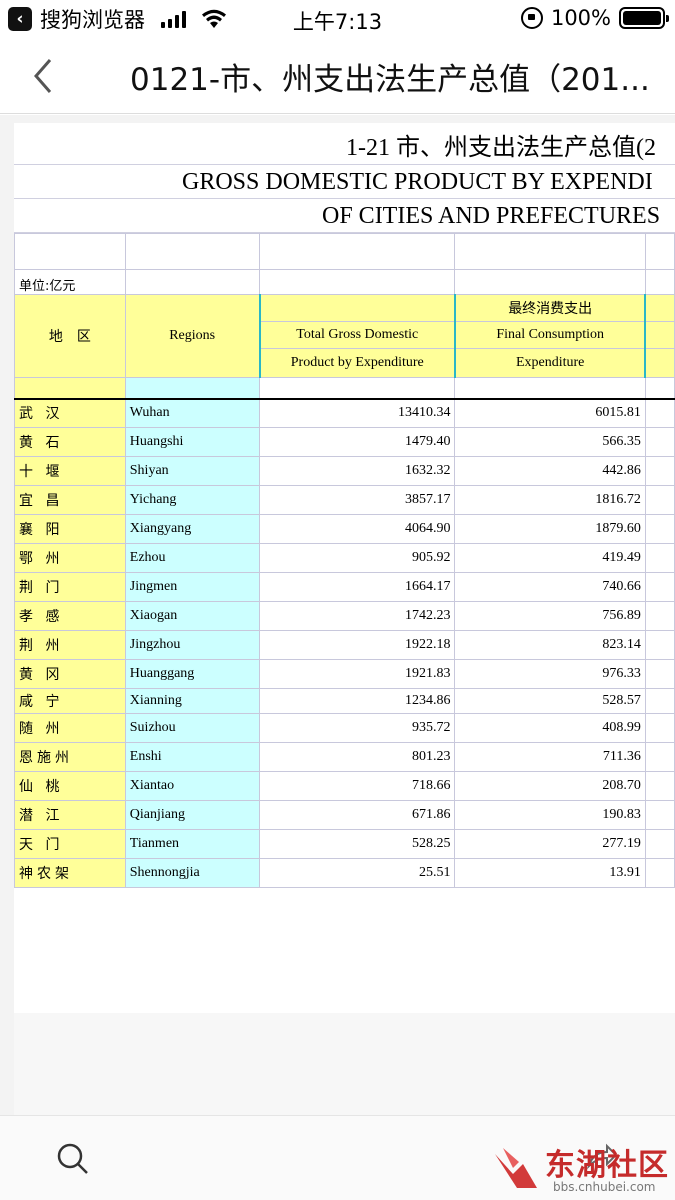 Image resolution: width=675 pixels, height=1200 pixels. What do you see at coordinates (192, 442) in the screenshot?
I see `region-en-cell: Huangshi` at bounding box center [192, 442].